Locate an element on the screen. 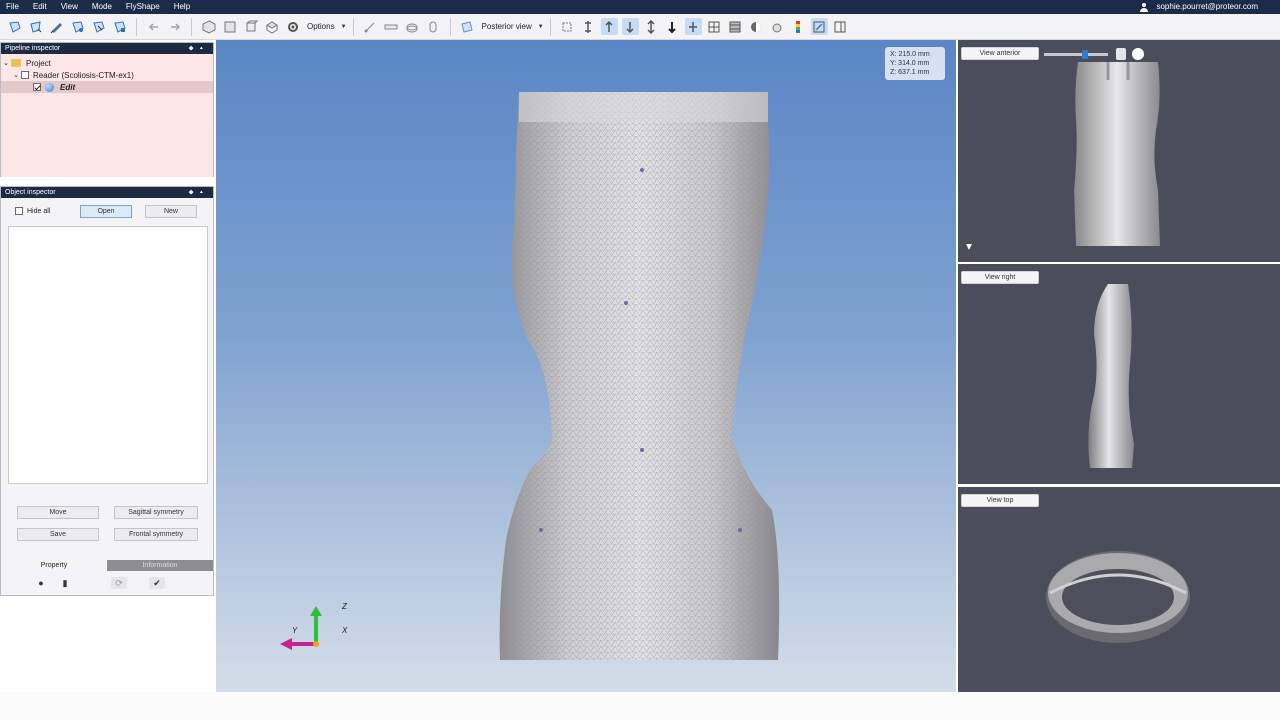  select-tool-icon is located at coordinates (14, 26).